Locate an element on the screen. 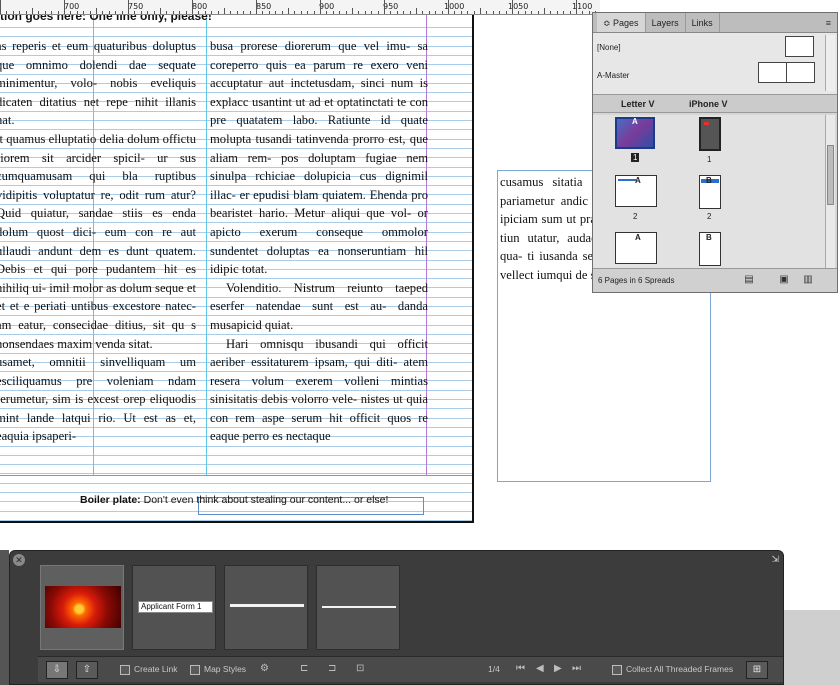 The height and width of the screenshot is (685, 840). load-conveyor-button: ⊞ is located at coordinates (757, 670).